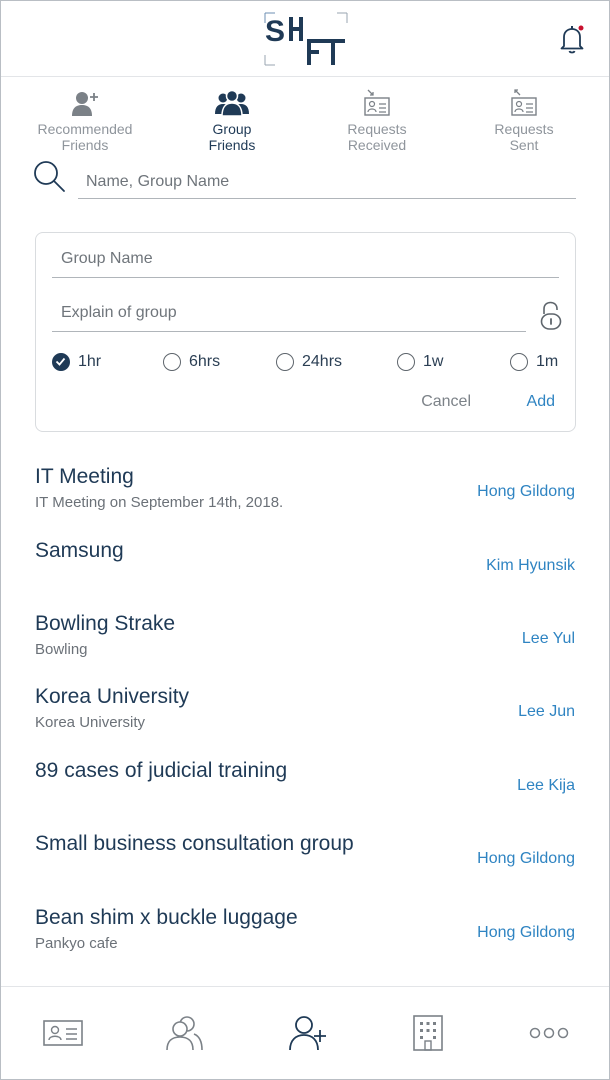 Image resolution: width=610 pixels, height=1080 pixels. Describe the element at coordinates (572, 39) in the screenshot. I see `bell-icon` at that location.